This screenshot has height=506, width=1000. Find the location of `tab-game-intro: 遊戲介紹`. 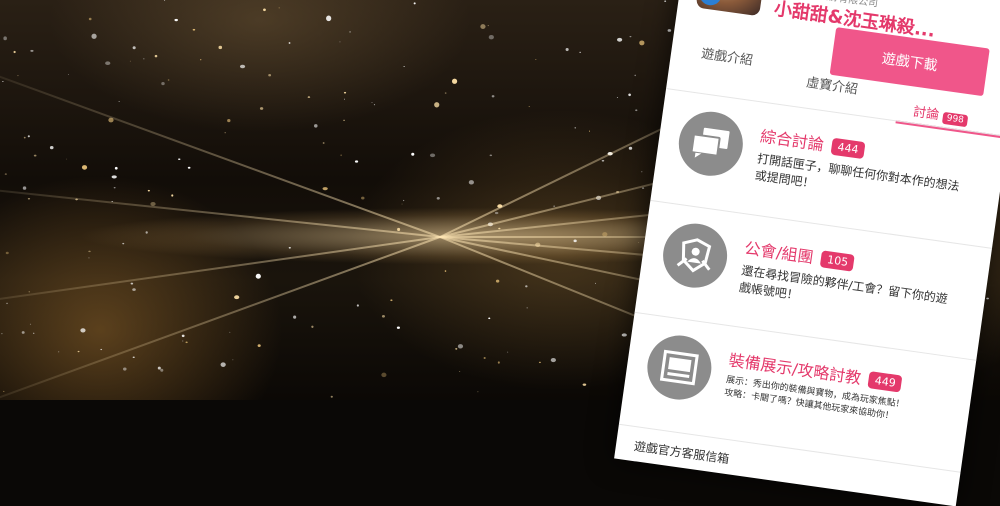

tab-game-intro: 遊戲介紹 is located at coordinates (727, 56).